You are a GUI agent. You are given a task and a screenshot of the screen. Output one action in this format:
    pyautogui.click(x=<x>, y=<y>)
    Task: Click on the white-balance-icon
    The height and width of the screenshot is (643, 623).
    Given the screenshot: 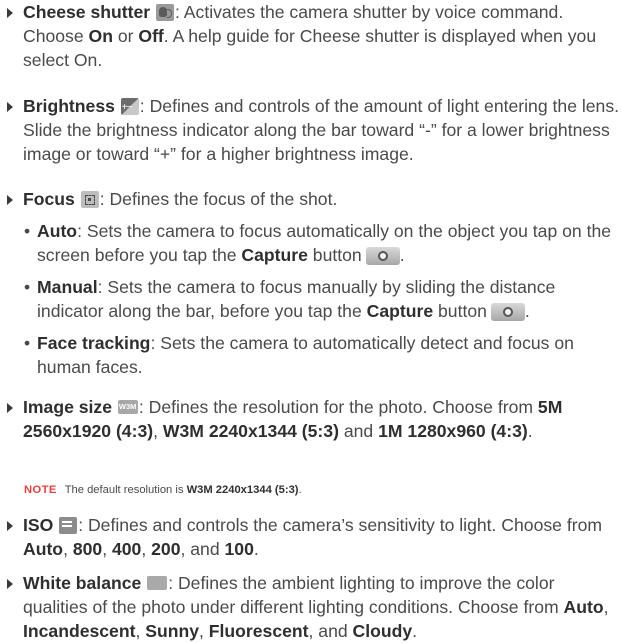 What is the action you would take?
    pyautogui.click(x=157, y=583)
    